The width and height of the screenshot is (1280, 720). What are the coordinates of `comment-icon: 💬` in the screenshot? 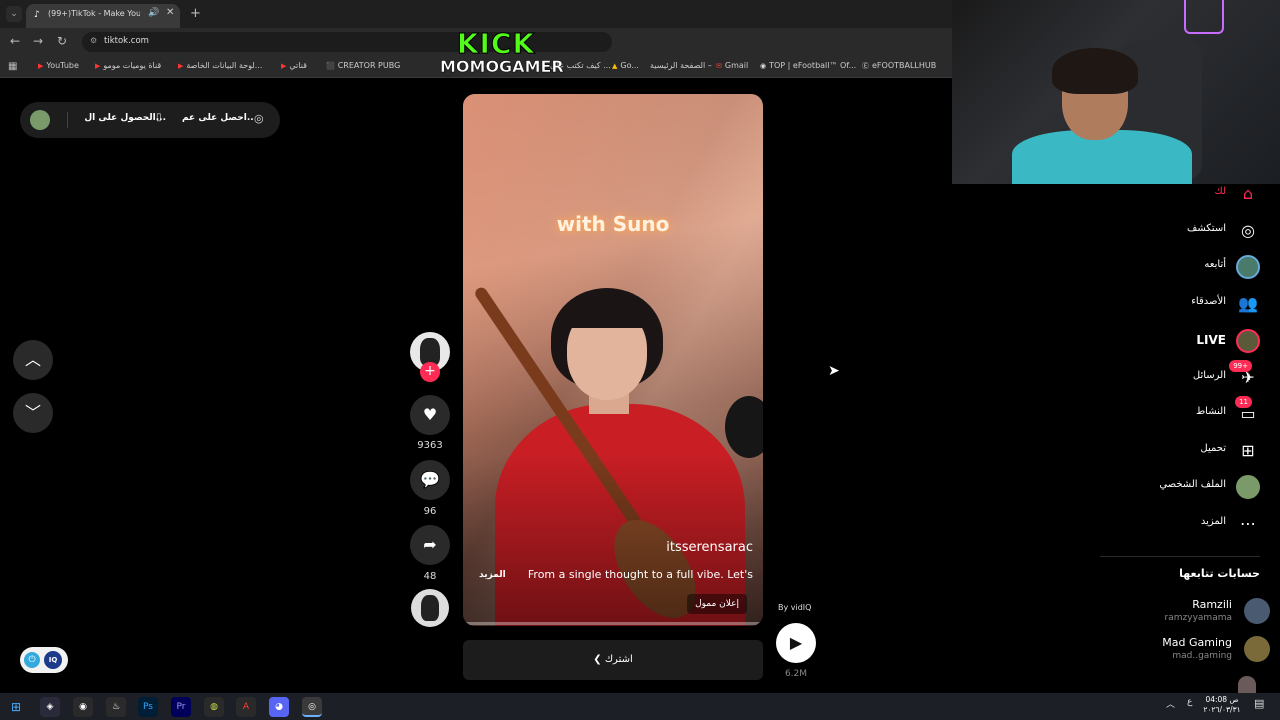 It's located at (430, 479).